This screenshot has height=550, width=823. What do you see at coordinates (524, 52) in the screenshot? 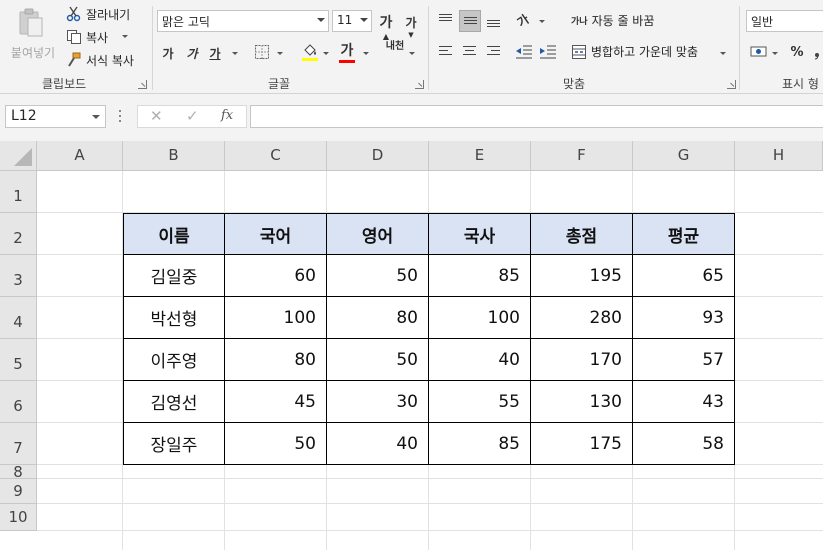
I see `decrease-indent-icon` at bounding box center [524, 52].